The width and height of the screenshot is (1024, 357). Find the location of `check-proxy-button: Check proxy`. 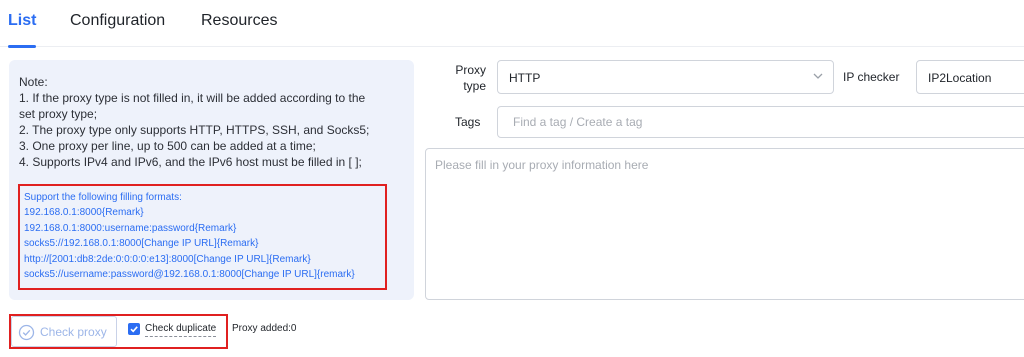

check-proxy-button: Check proxy is located at coordinates (64, 331).